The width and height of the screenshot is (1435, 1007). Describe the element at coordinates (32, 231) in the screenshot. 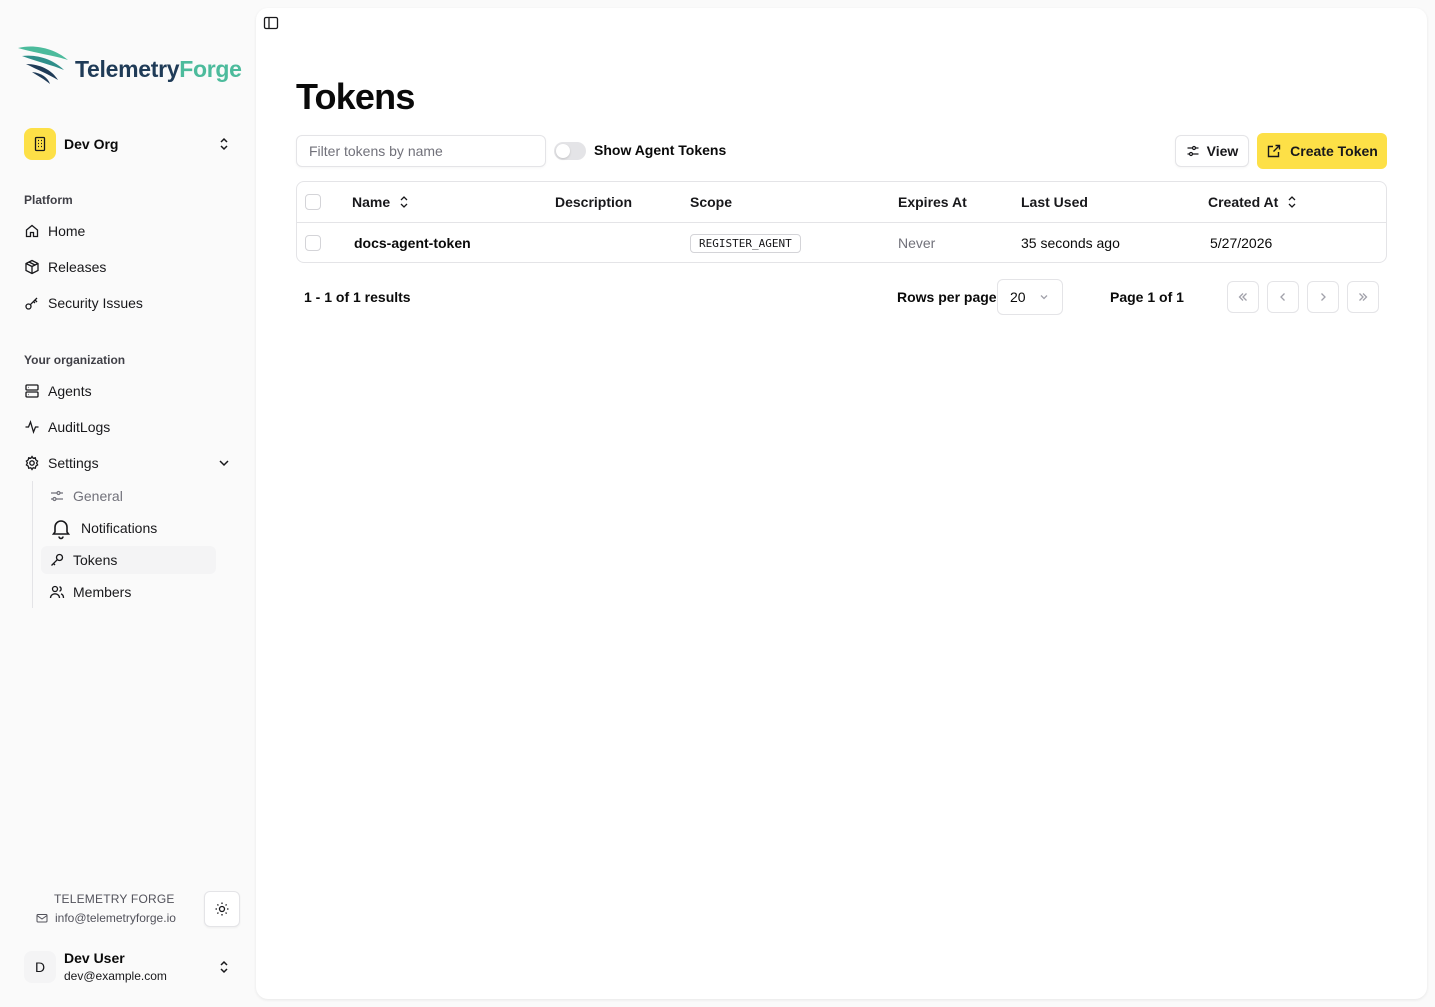

I see `home-icon` at that location.